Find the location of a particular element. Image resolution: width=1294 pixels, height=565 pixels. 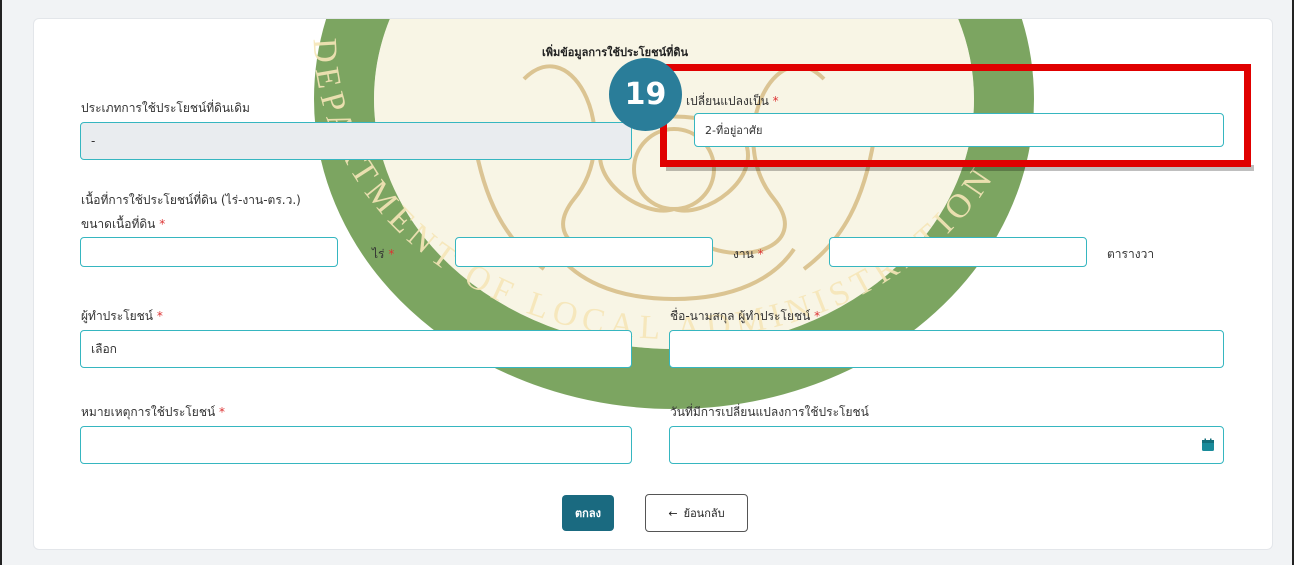

back-button-label: ย้อนกลับ is located at coordinates (704, 513).